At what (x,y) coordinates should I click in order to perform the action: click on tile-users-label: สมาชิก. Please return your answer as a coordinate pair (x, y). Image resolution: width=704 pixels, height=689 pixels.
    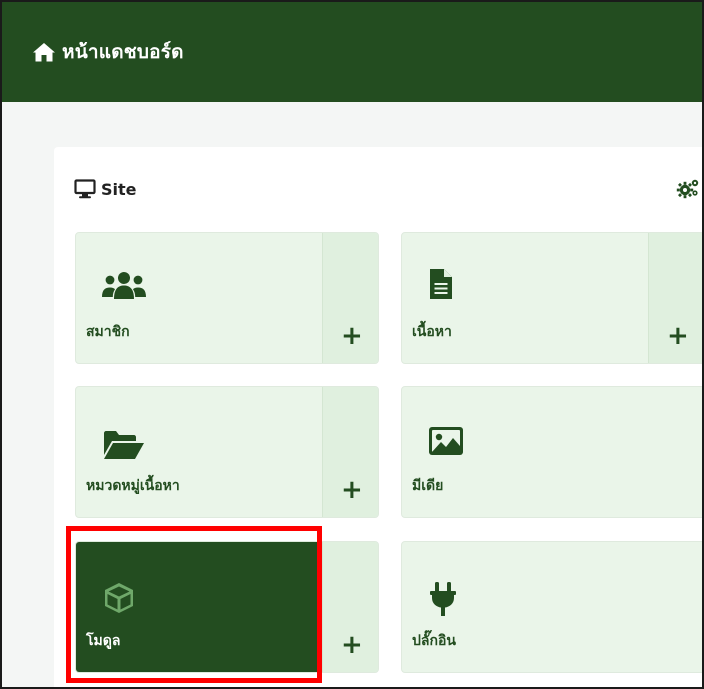
    Looking at the image, I should click on (108, 332).